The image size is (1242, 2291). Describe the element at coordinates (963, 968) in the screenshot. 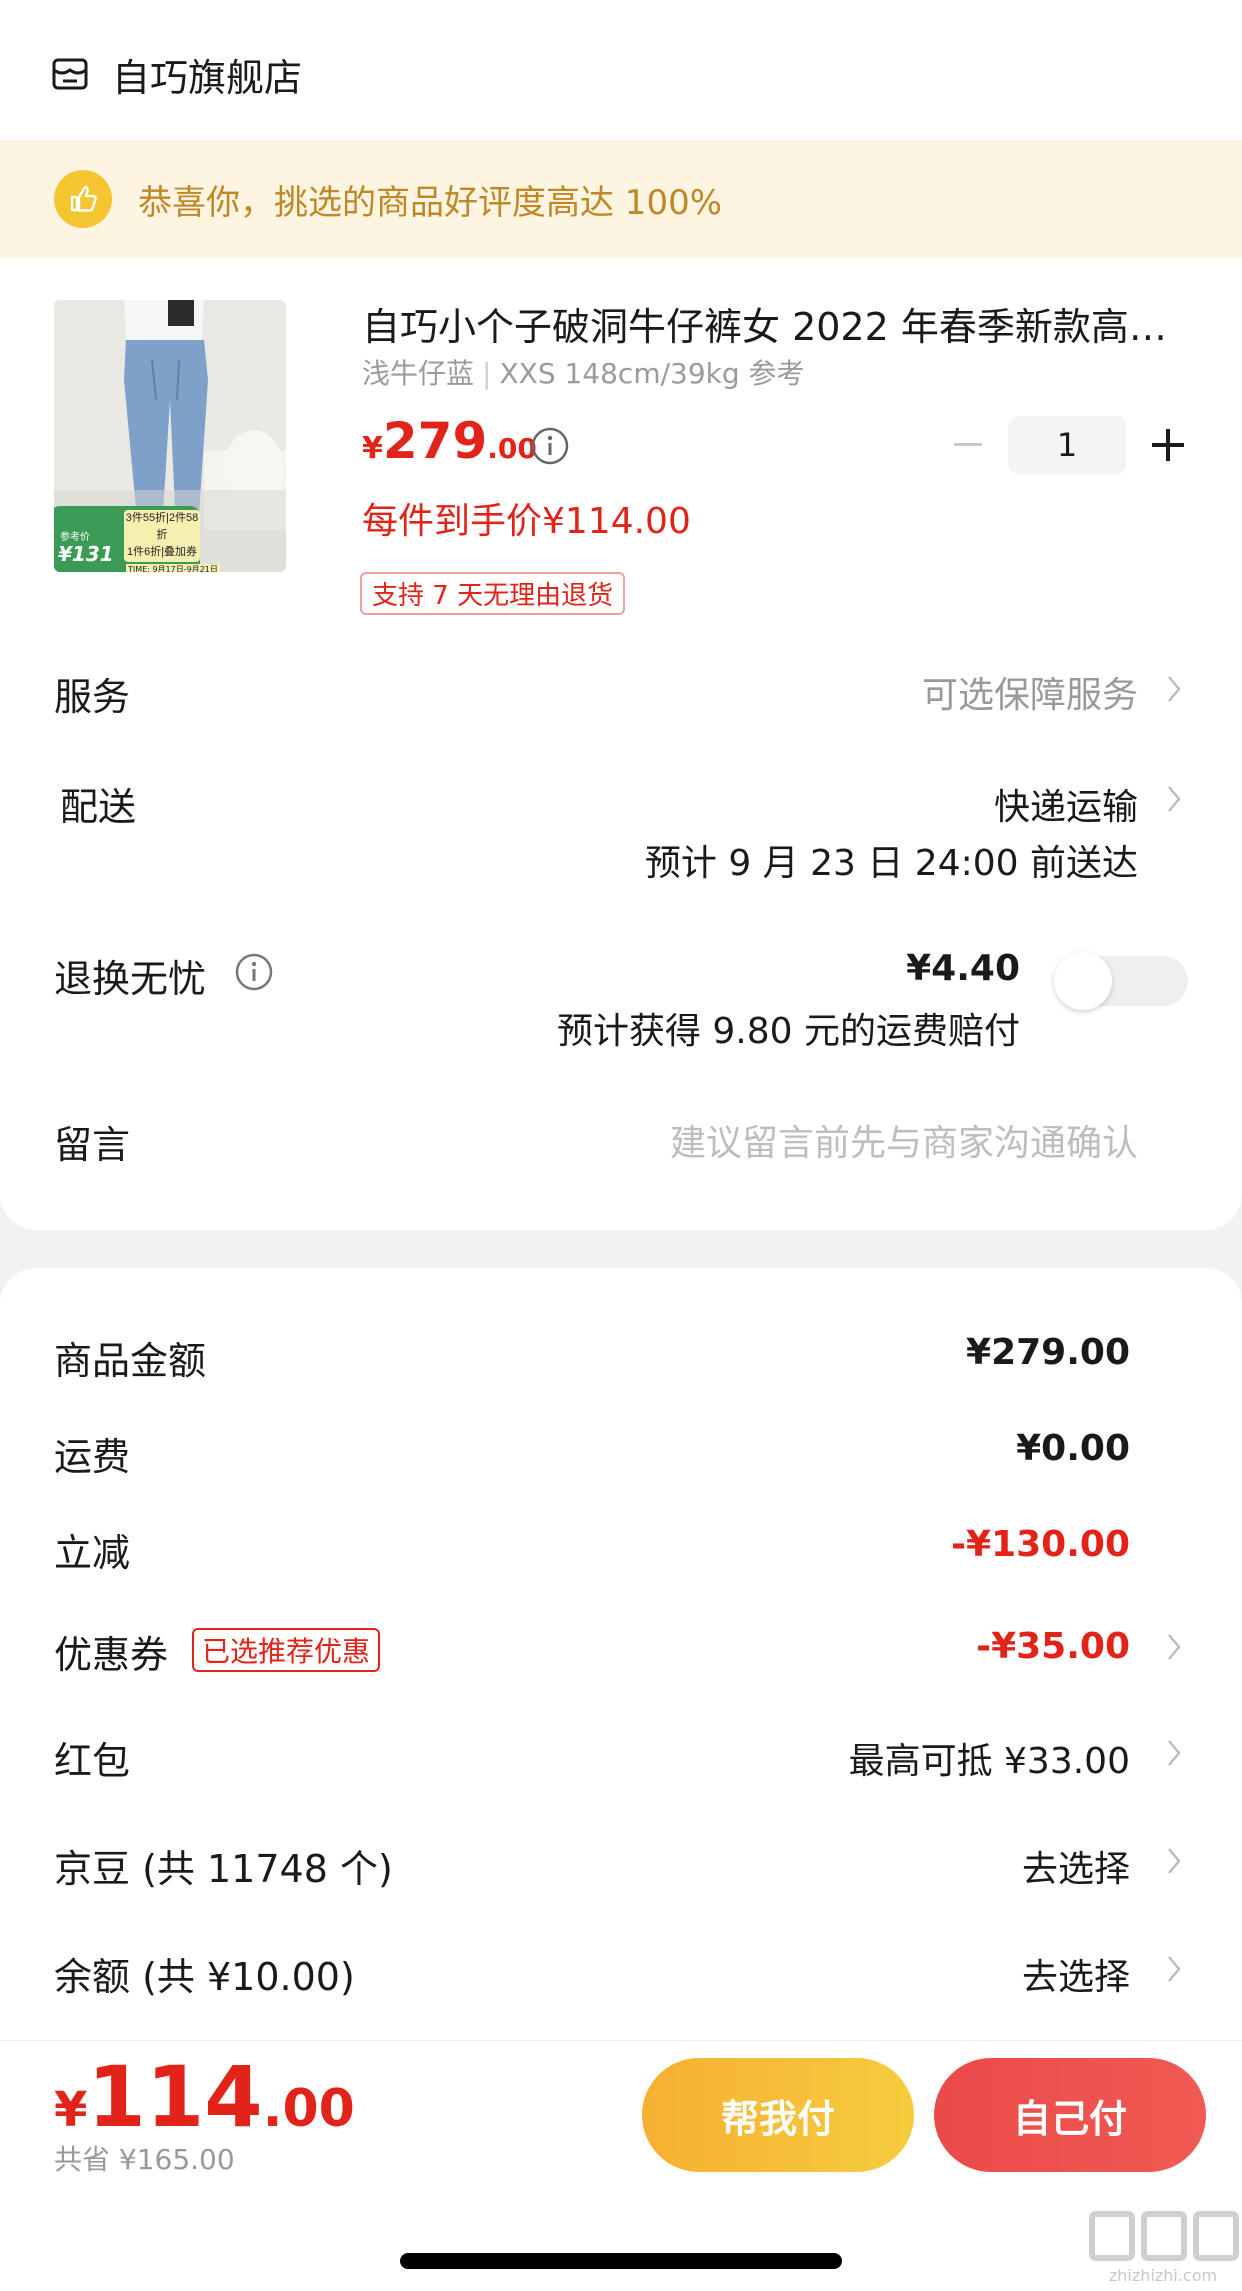

I see `worry-free-price: ¥4.40` at that location.